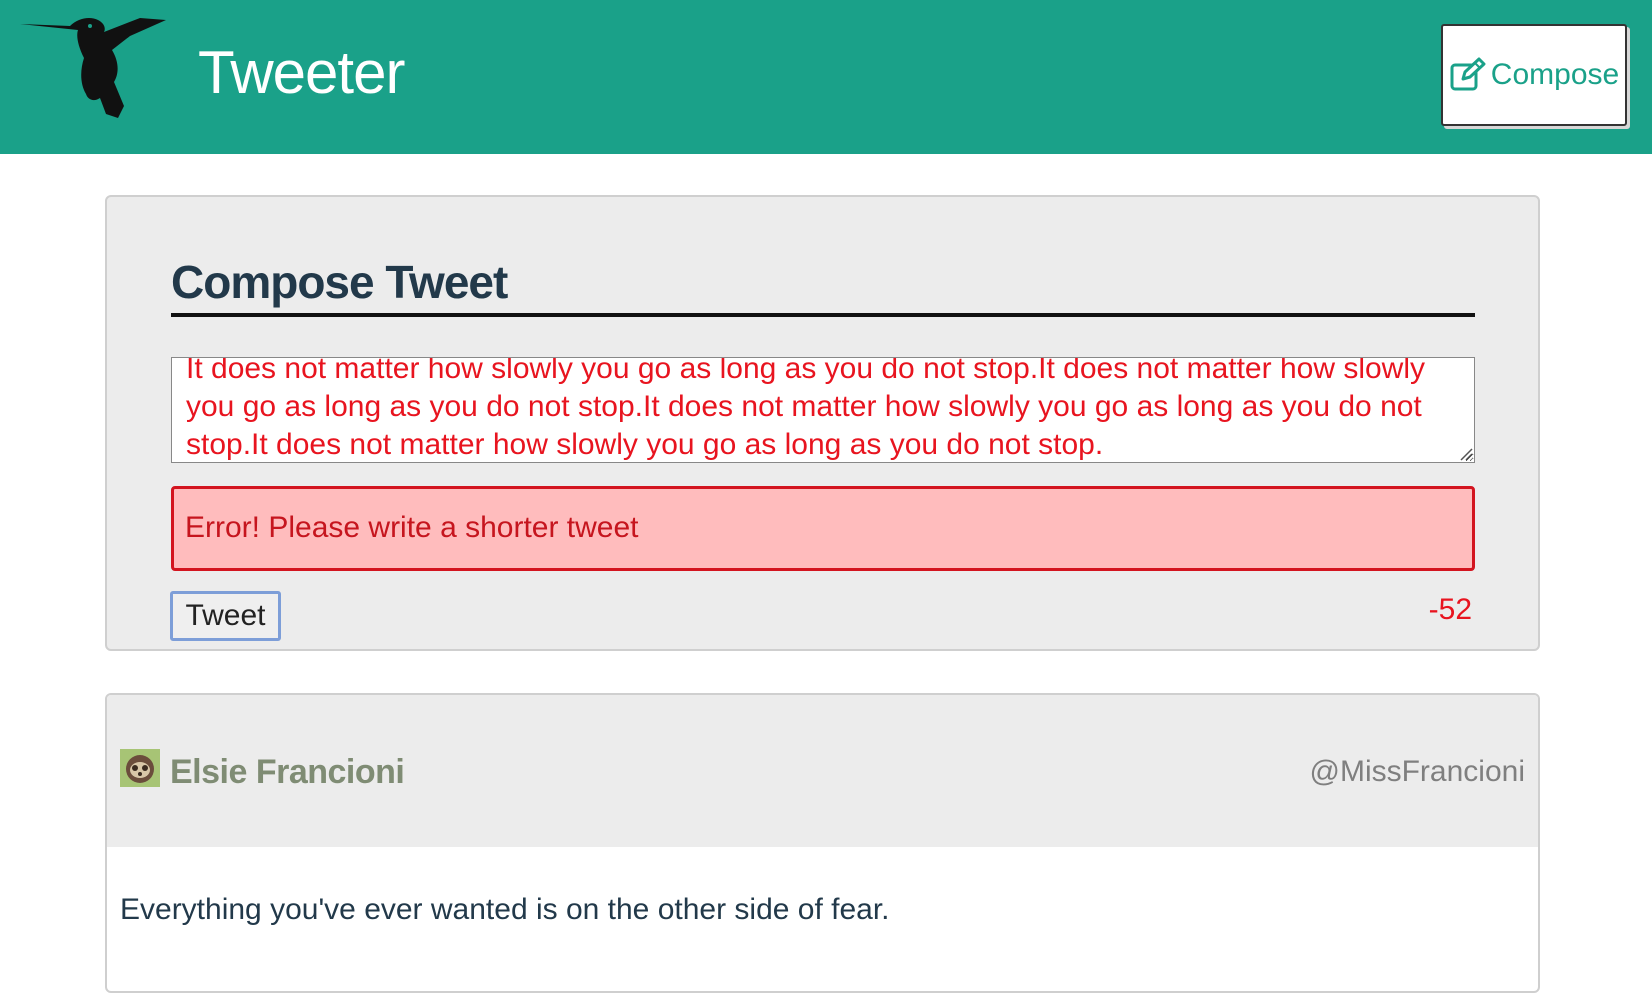 The width and height of the screenshot is (1652, 993). What do you see at coordinates (1468, 74) in the screenshot?
I see `pencil-square-icon` at bounding box center [1468, 74].